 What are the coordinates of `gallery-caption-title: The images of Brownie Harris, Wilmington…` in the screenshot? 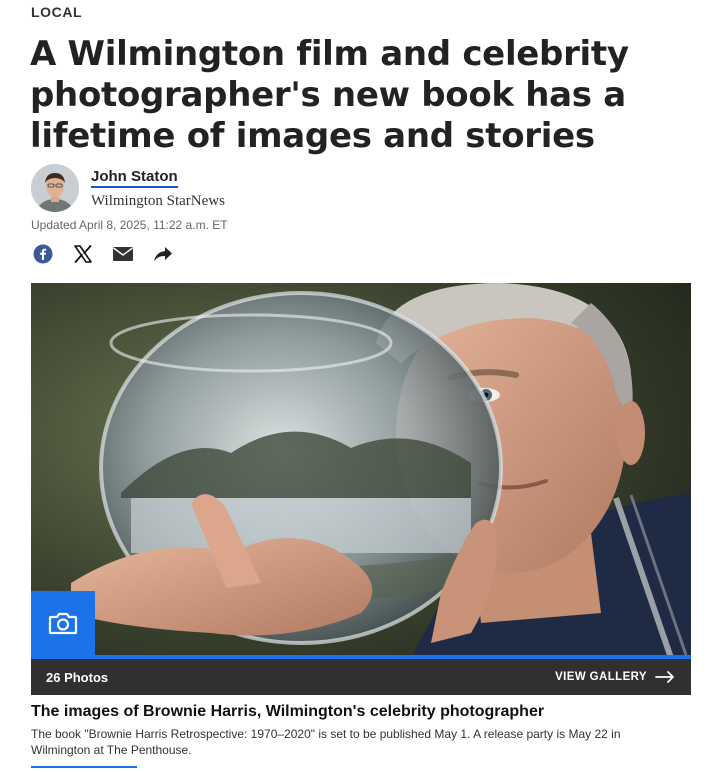 It's located at (361, 712).